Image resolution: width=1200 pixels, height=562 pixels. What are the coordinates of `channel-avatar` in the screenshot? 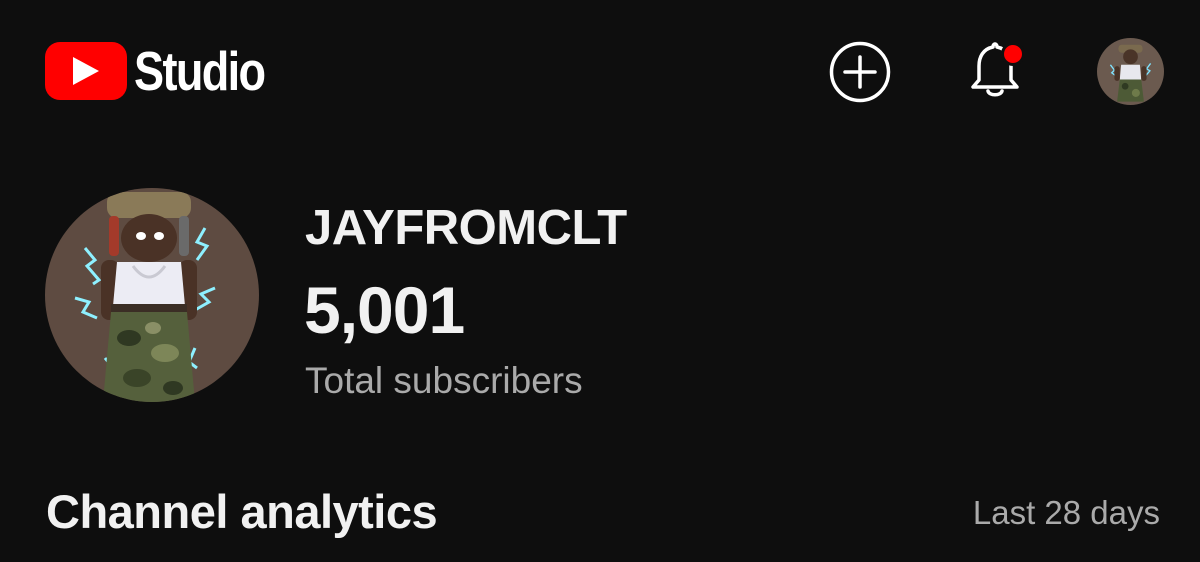 It's located at (152, 295).